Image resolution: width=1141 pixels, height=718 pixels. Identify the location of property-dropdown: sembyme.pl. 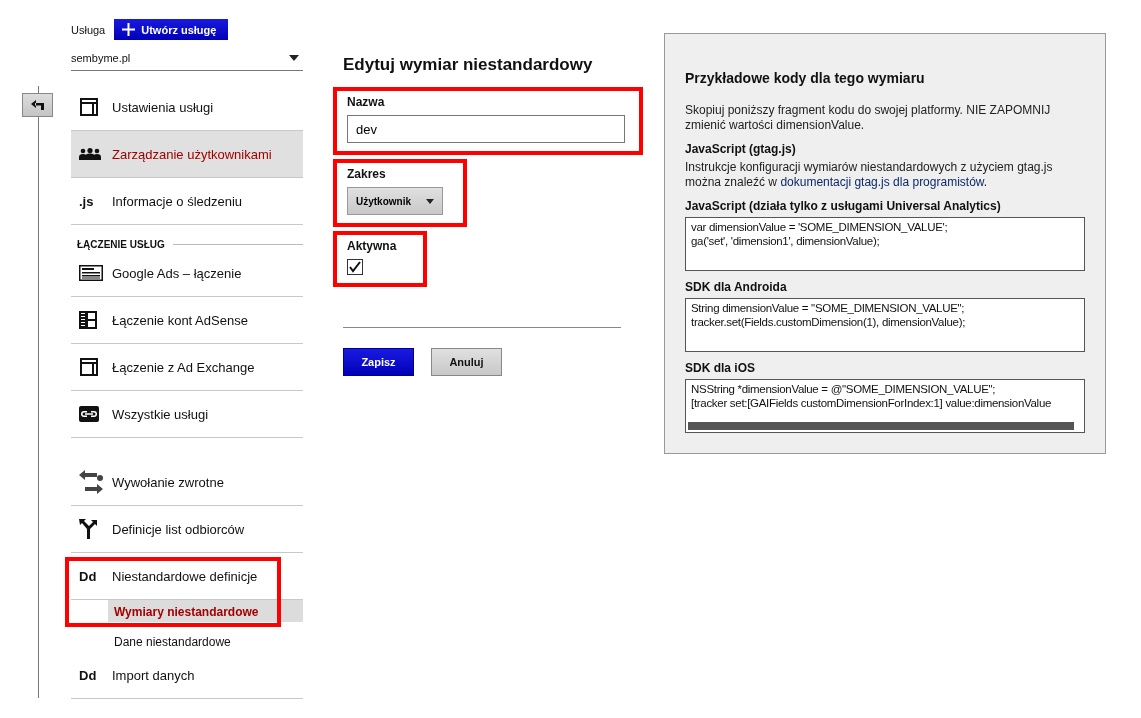
(187, 61).